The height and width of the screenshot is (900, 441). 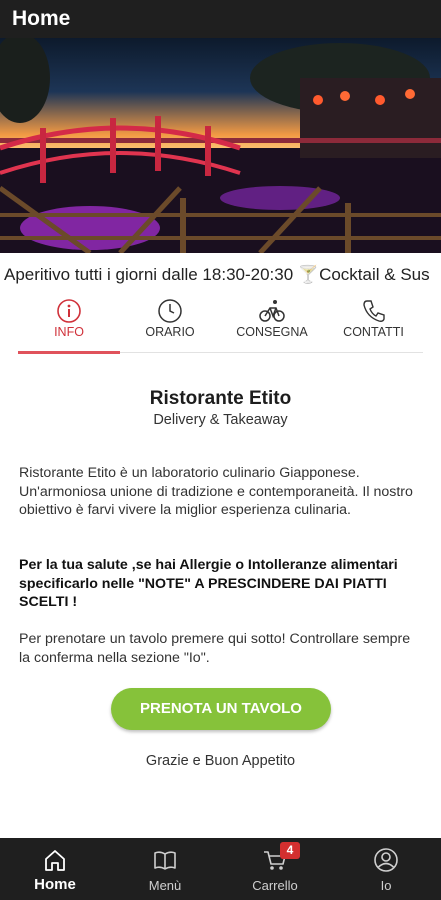 I want to click on user-icon, so click(x=386, y=860).